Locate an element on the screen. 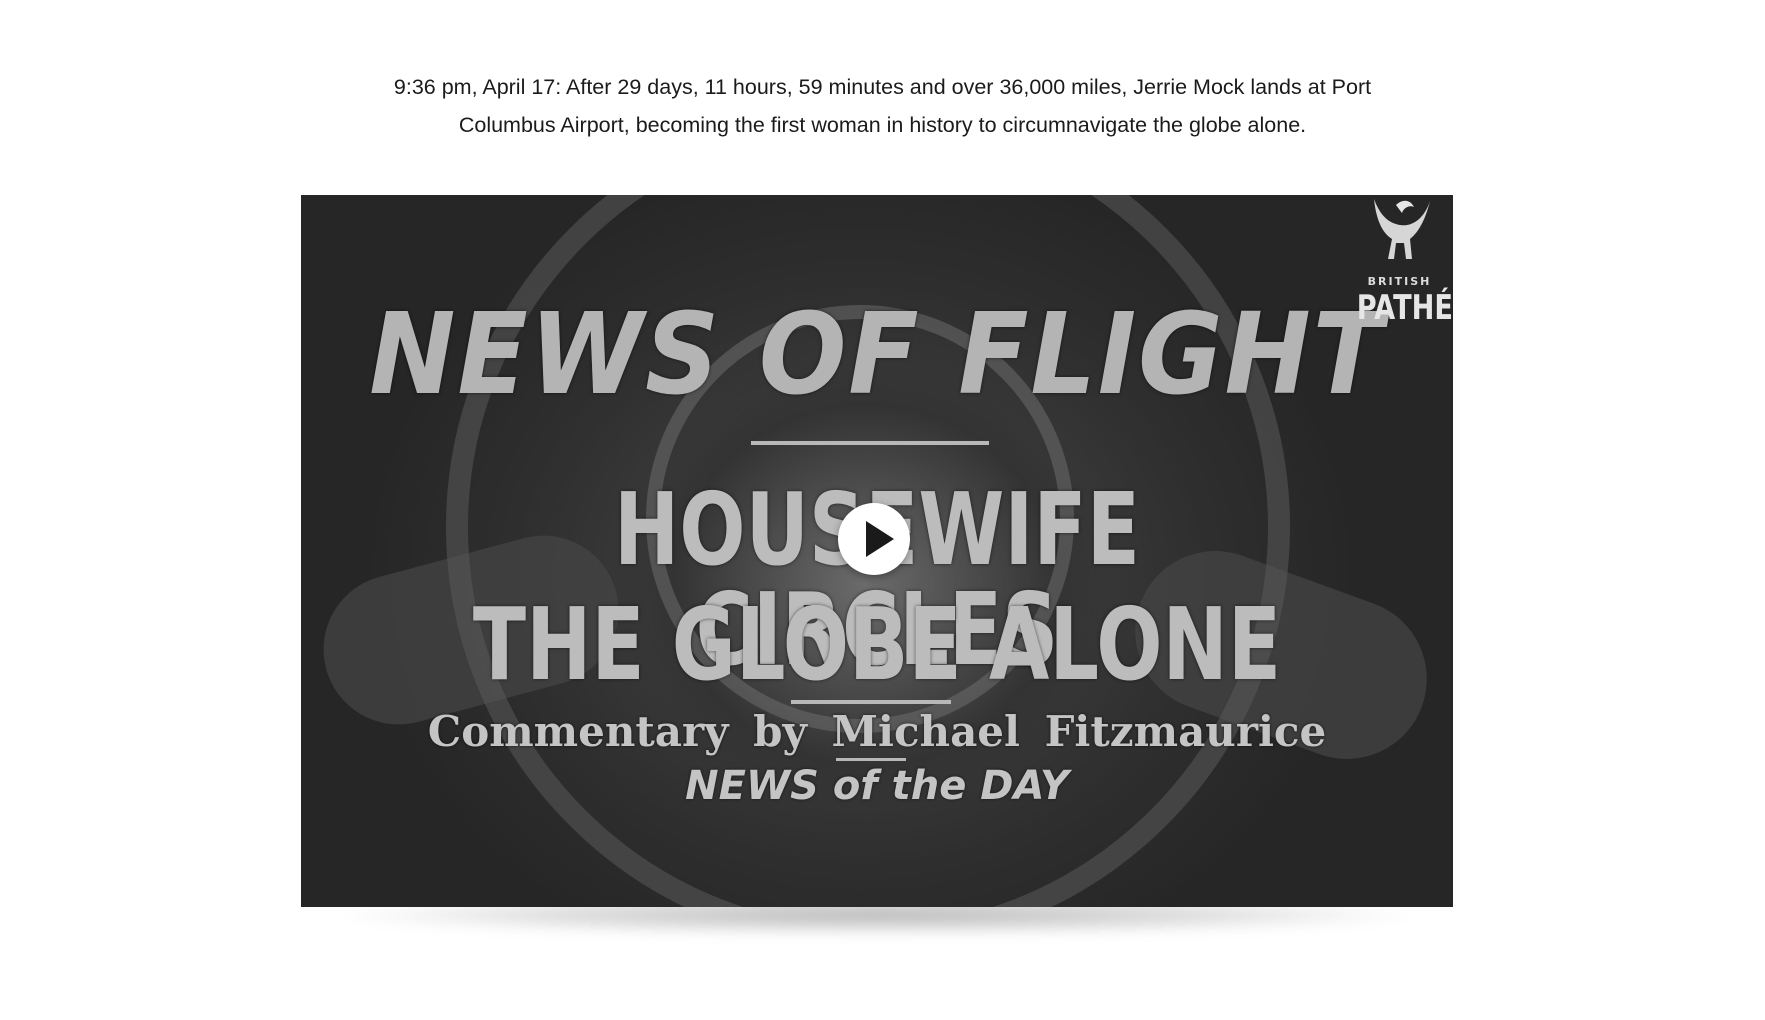  title-divider is located at coordinates (870, 443).